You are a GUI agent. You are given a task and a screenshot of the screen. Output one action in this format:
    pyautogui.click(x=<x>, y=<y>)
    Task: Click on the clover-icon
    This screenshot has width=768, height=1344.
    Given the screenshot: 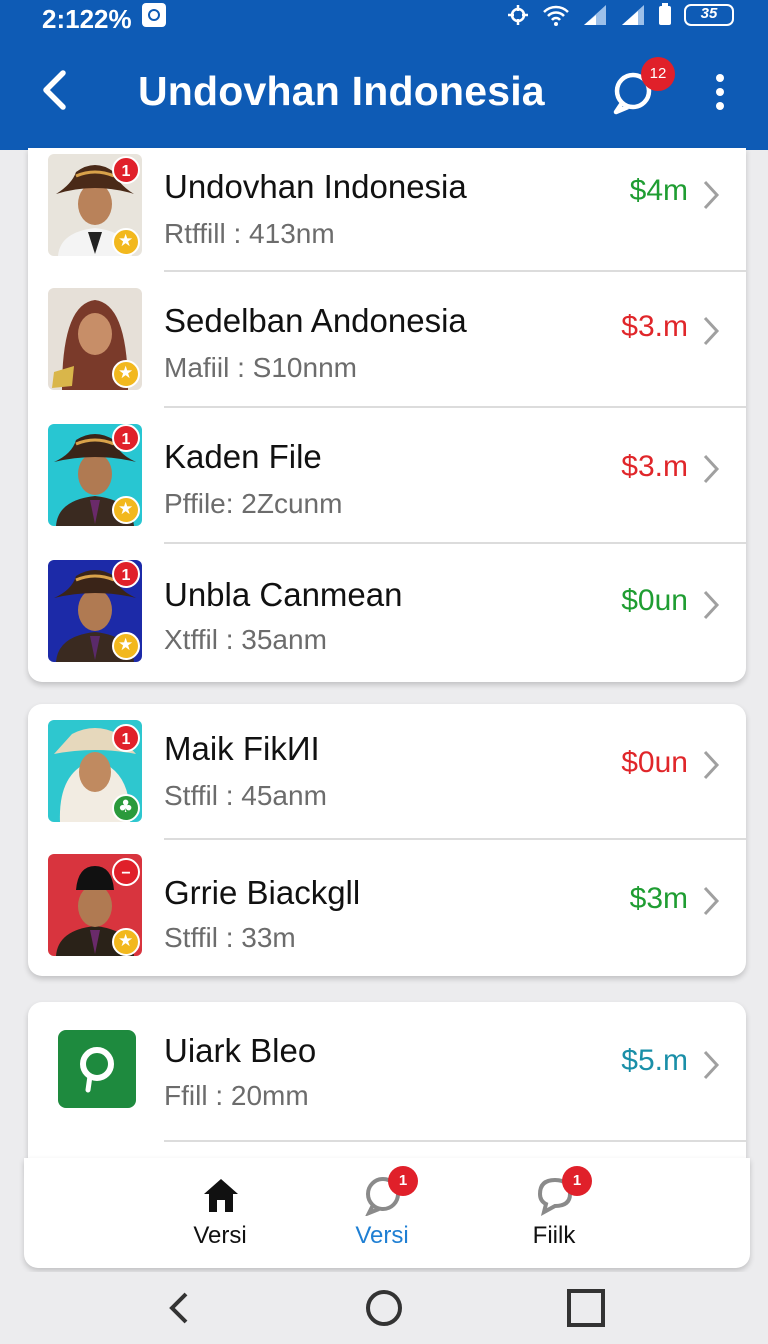 What is the action you would take?
    pyautogui.click(x=126, y=808)
    